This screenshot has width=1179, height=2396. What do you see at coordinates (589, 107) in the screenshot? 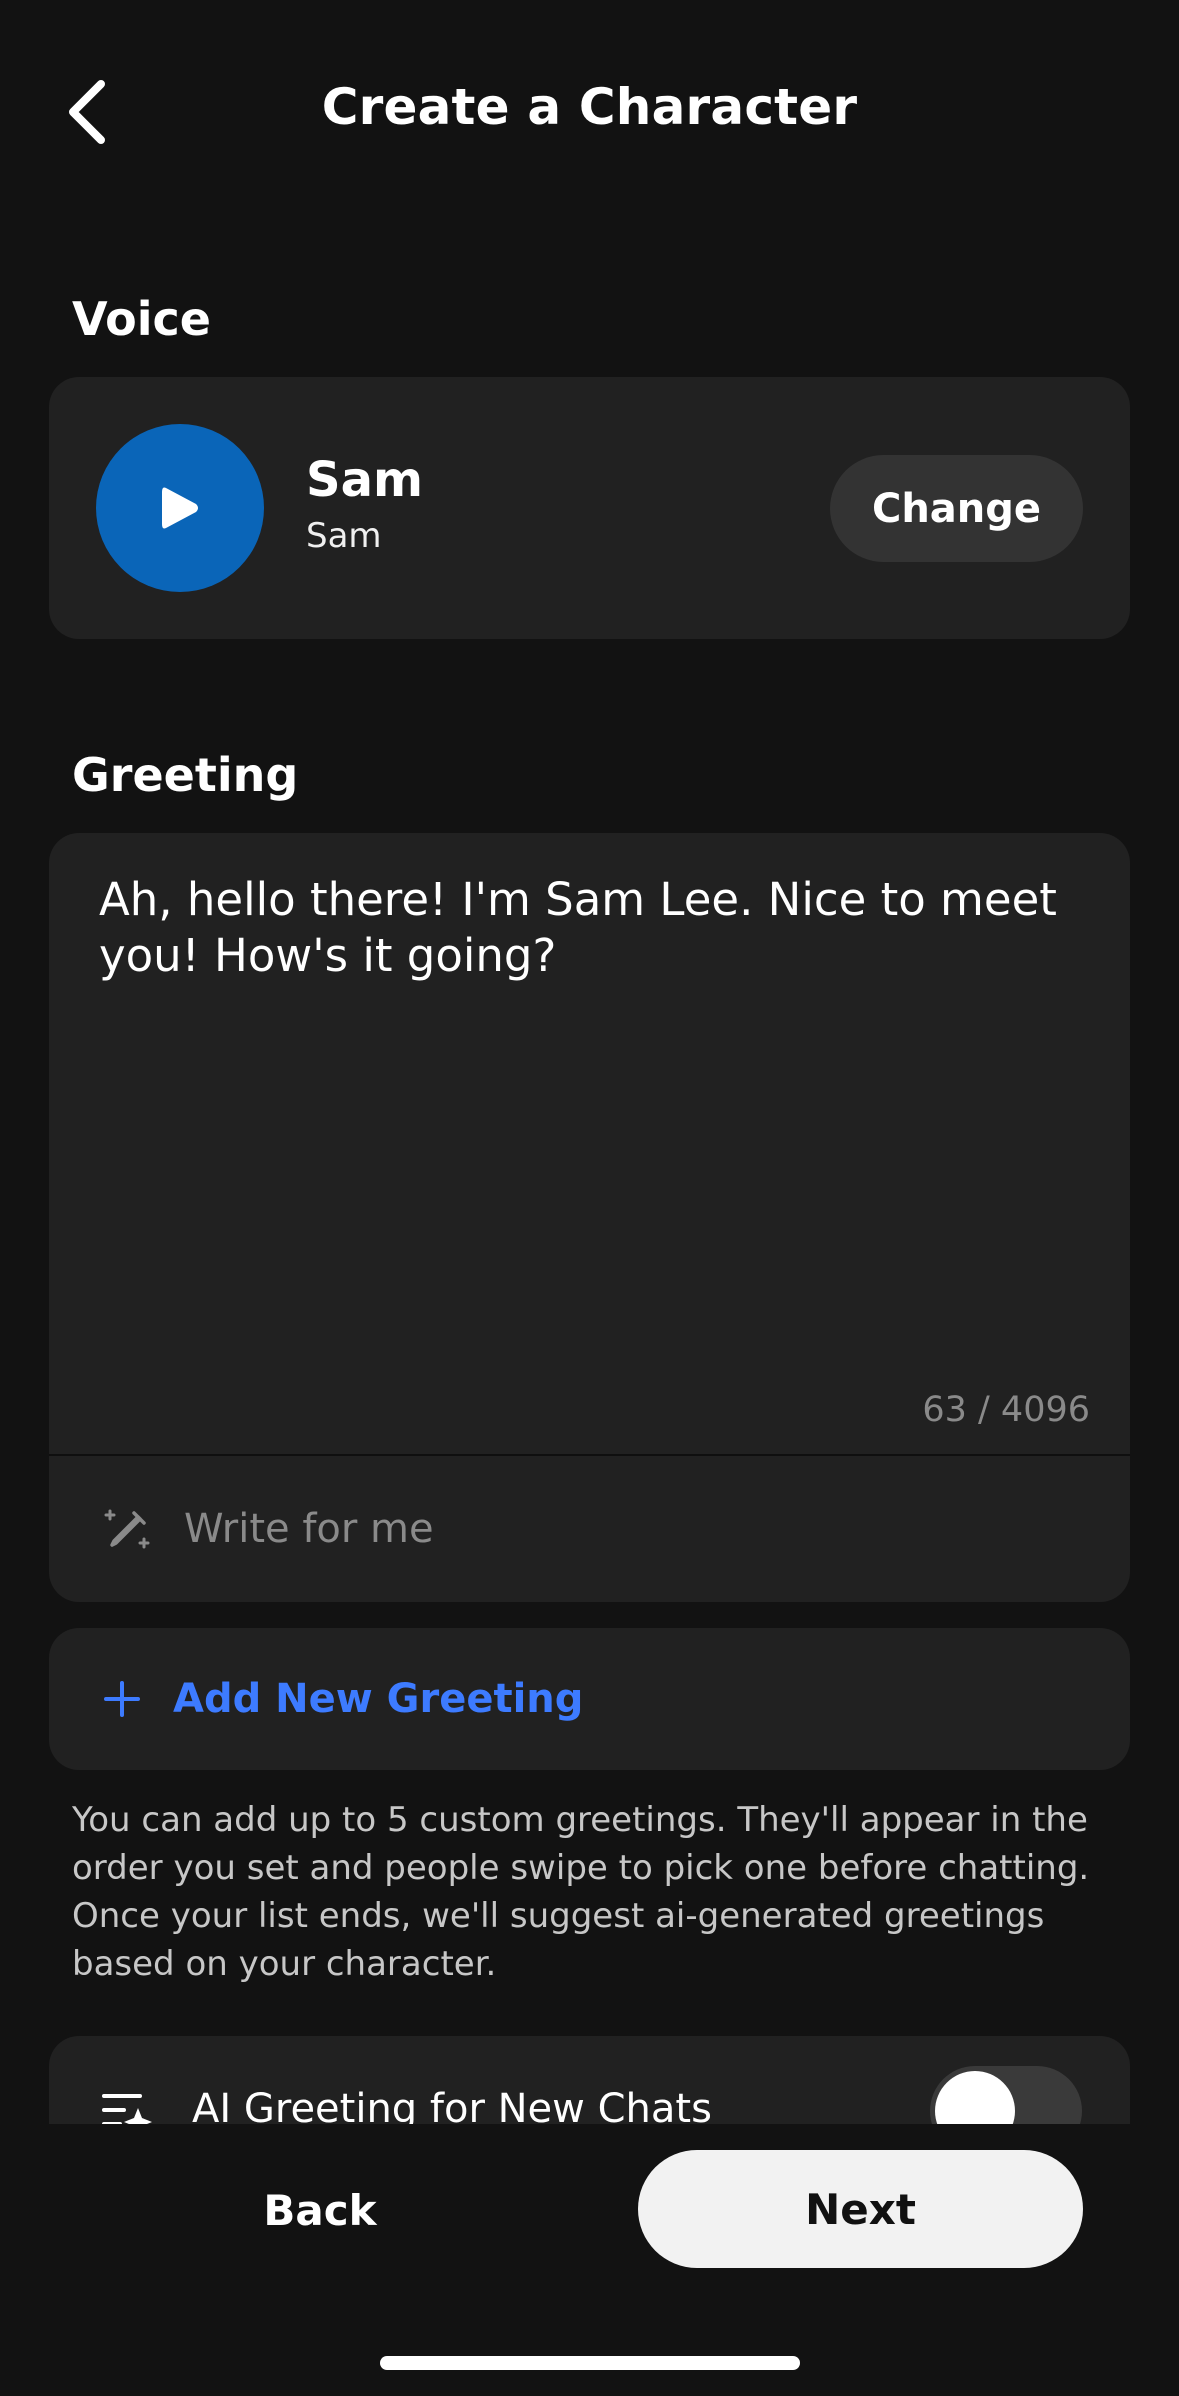
I see `page-title: Create a Character` at bounding box center [589, 107].